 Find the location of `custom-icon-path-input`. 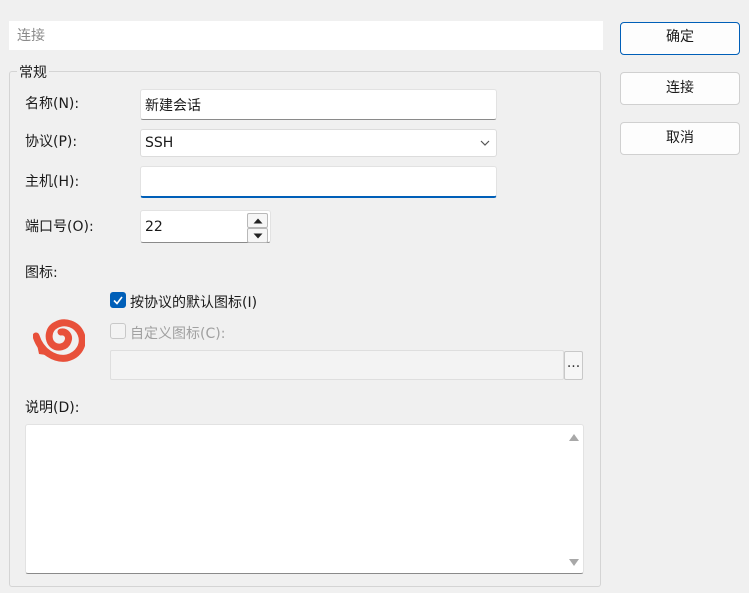

custom-icon-path-input is located at coordinates (337, 365).